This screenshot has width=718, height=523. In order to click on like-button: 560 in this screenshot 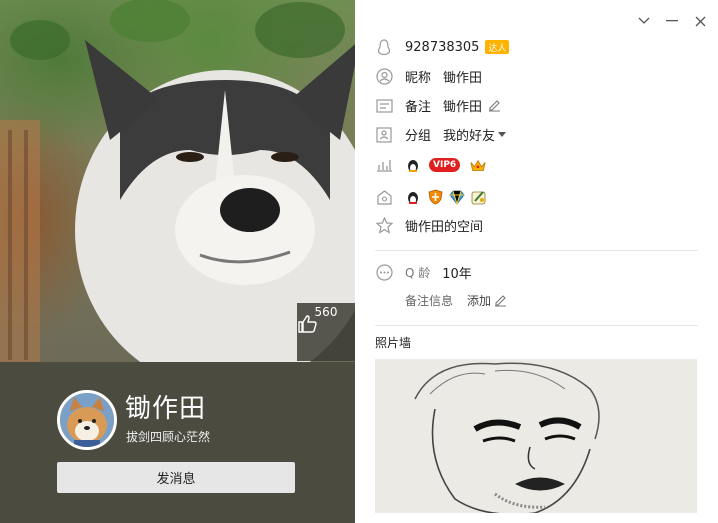, I will do `click(326, 332)`.